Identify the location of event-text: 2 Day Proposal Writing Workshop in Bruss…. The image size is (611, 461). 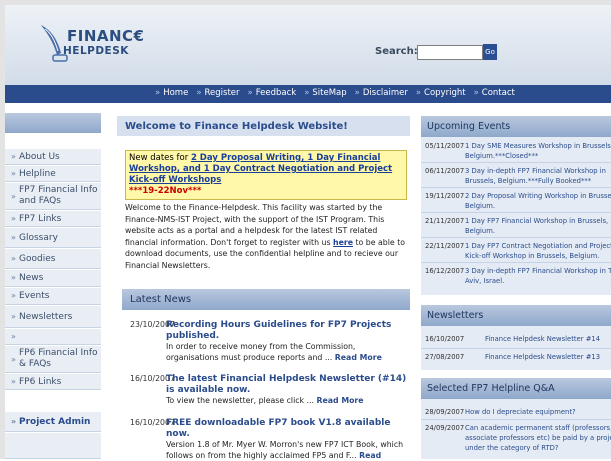
(538, 201).